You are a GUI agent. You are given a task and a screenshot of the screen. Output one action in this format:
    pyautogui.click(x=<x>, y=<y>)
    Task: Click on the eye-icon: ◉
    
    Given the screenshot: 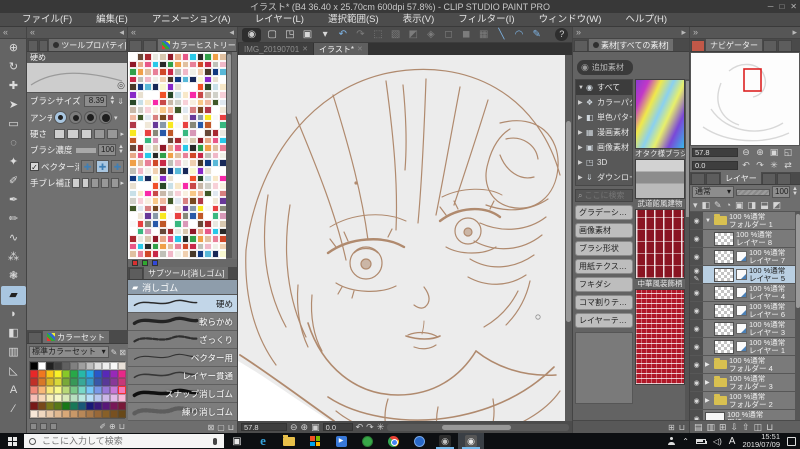 What is the action you would take?
    pyautogui.click(x=696, y=383)
    